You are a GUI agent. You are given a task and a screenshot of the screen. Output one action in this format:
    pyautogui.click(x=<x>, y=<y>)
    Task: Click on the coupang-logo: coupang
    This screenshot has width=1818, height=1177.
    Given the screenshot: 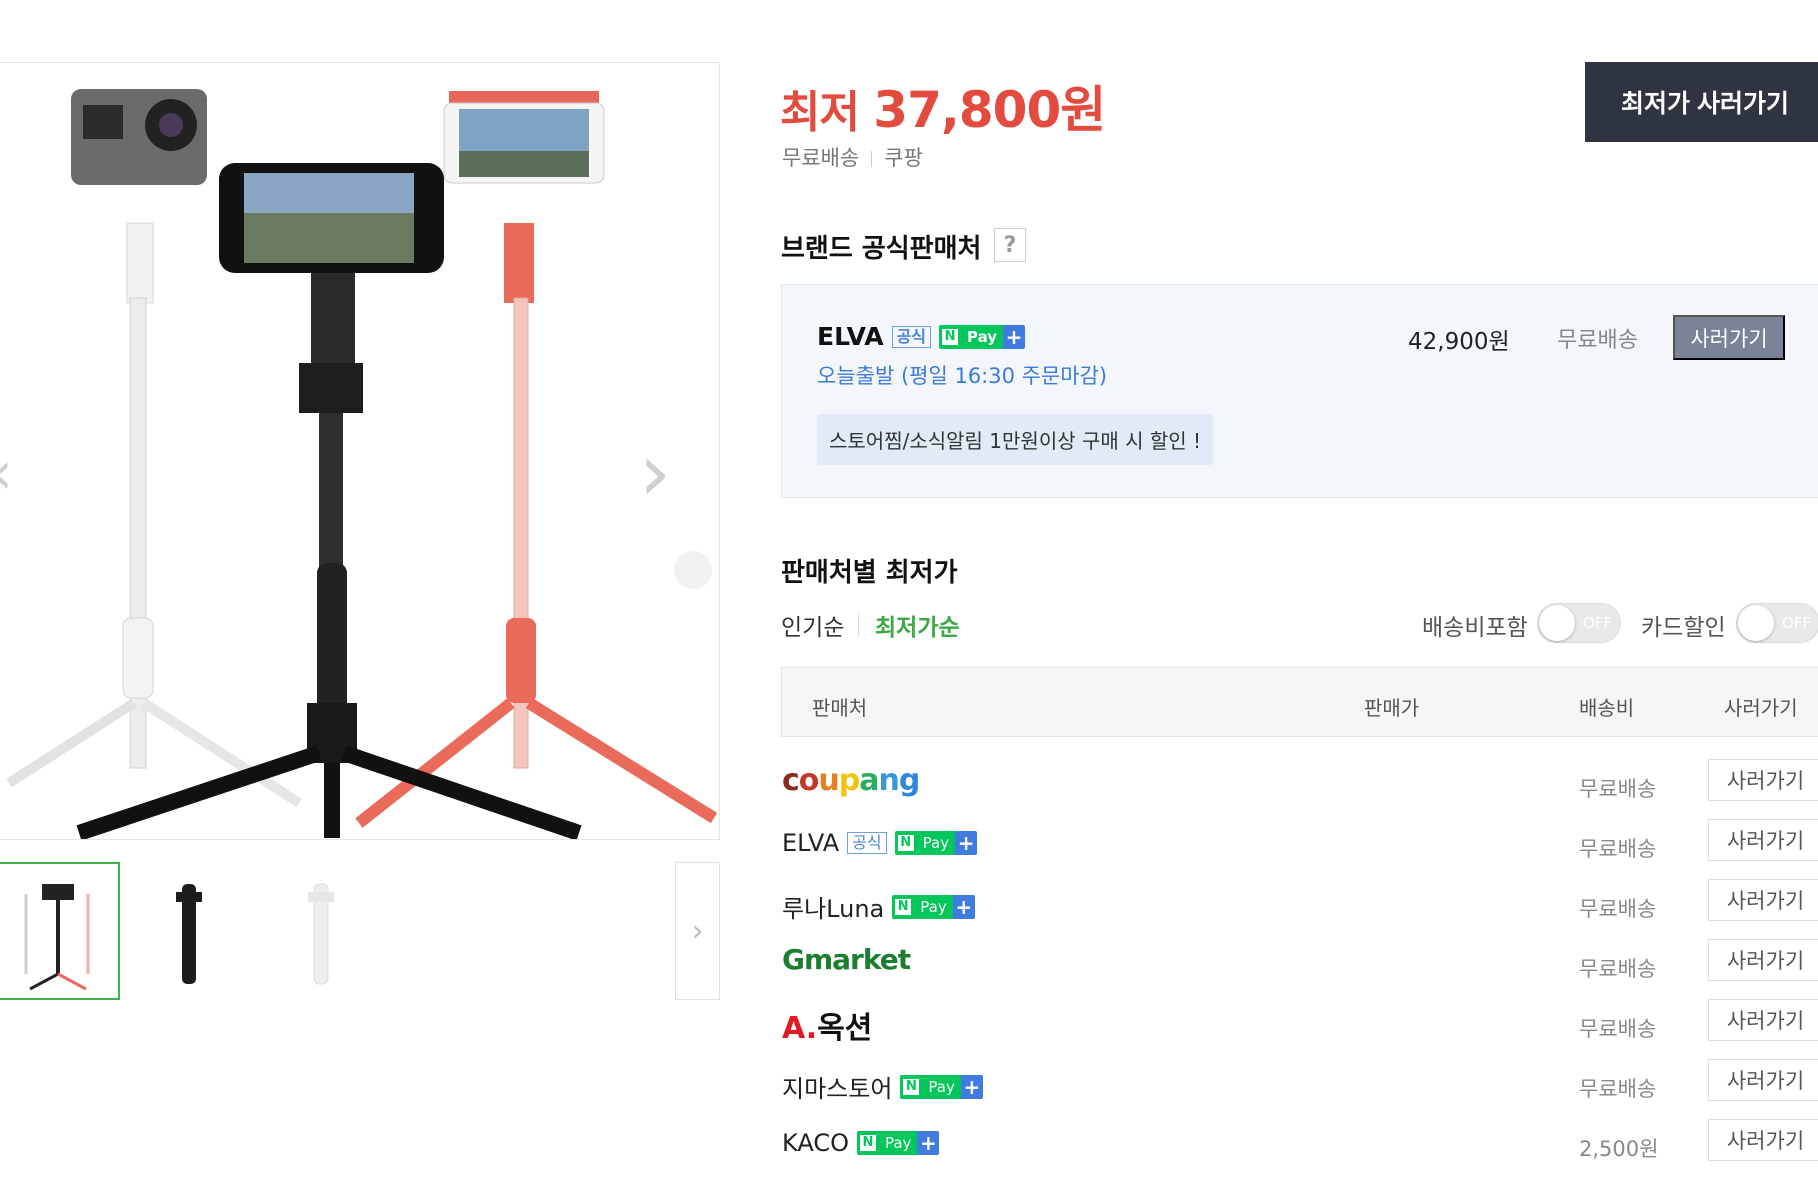 What is the action you would take?
    pyautogui.click(x=851, y=780)
    